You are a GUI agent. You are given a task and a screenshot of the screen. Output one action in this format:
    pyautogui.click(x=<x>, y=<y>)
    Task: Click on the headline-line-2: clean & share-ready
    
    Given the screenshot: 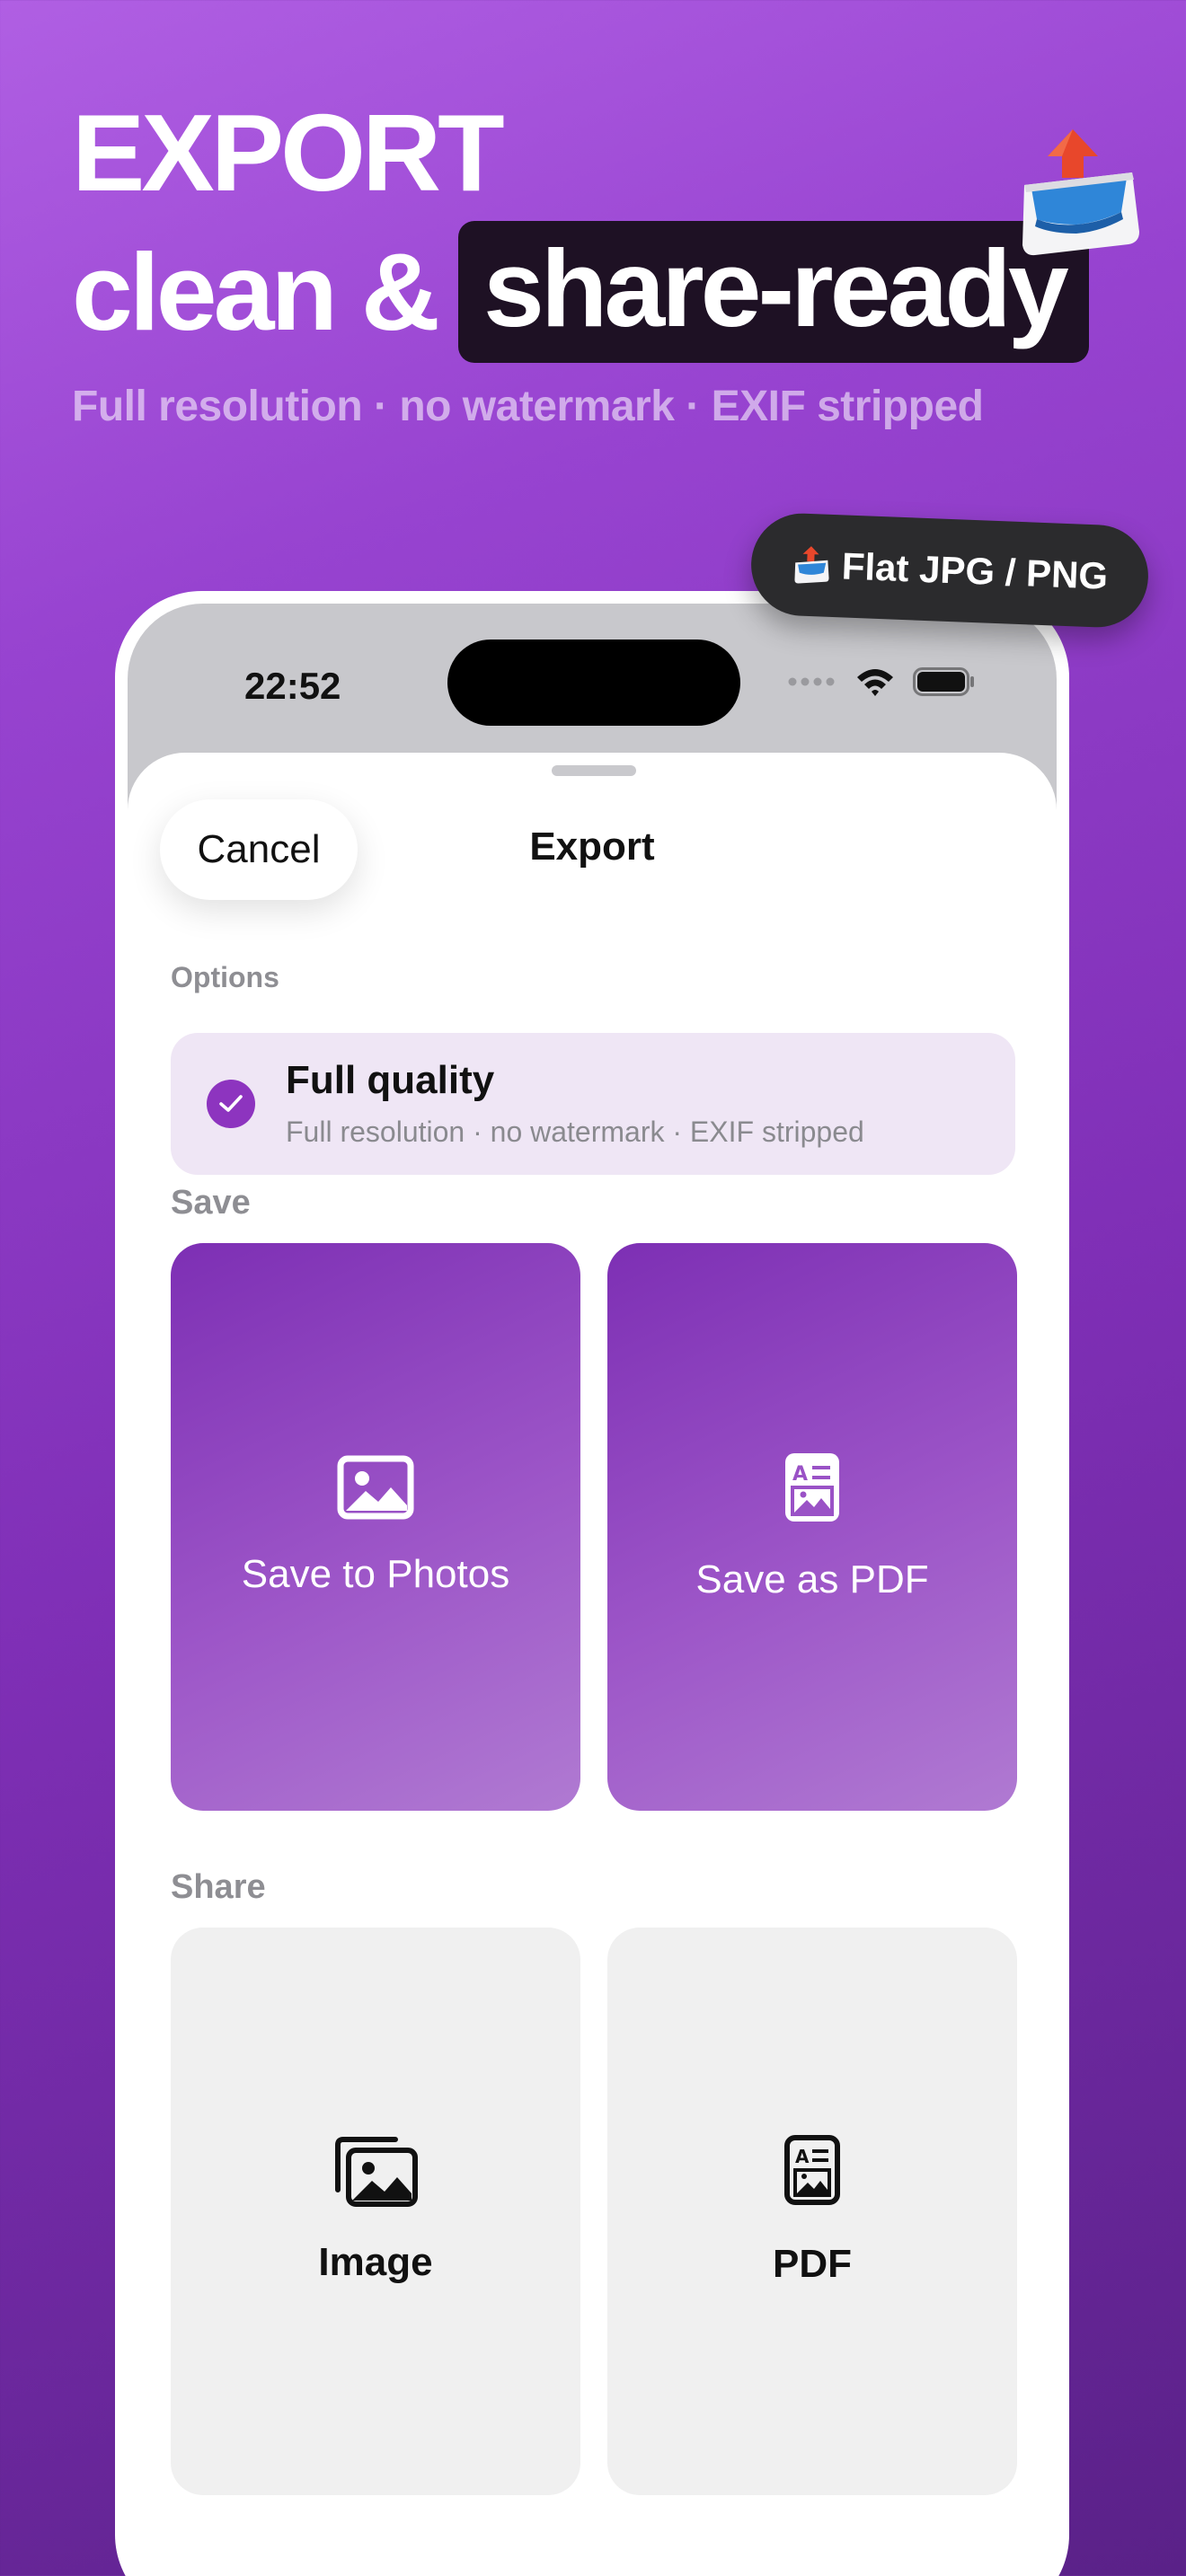 What is the action you would take?
    pyautogui.click(x=602, y=292)
    